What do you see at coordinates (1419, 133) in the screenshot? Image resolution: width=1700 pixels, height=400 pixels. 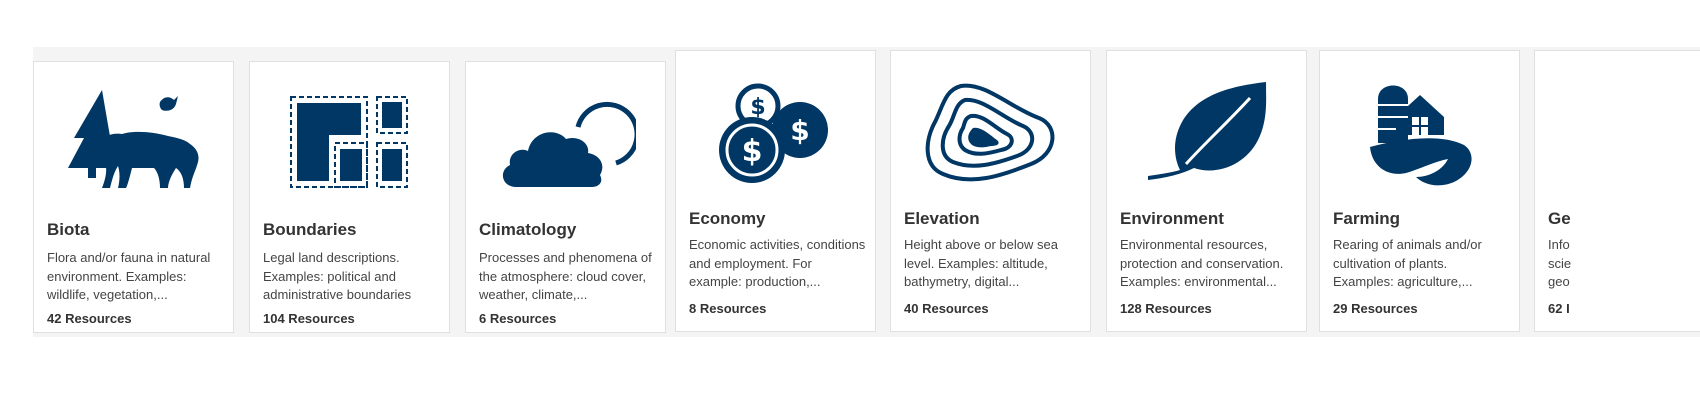 I see `barn-silo-icon` at bounding box center [1419, 133].